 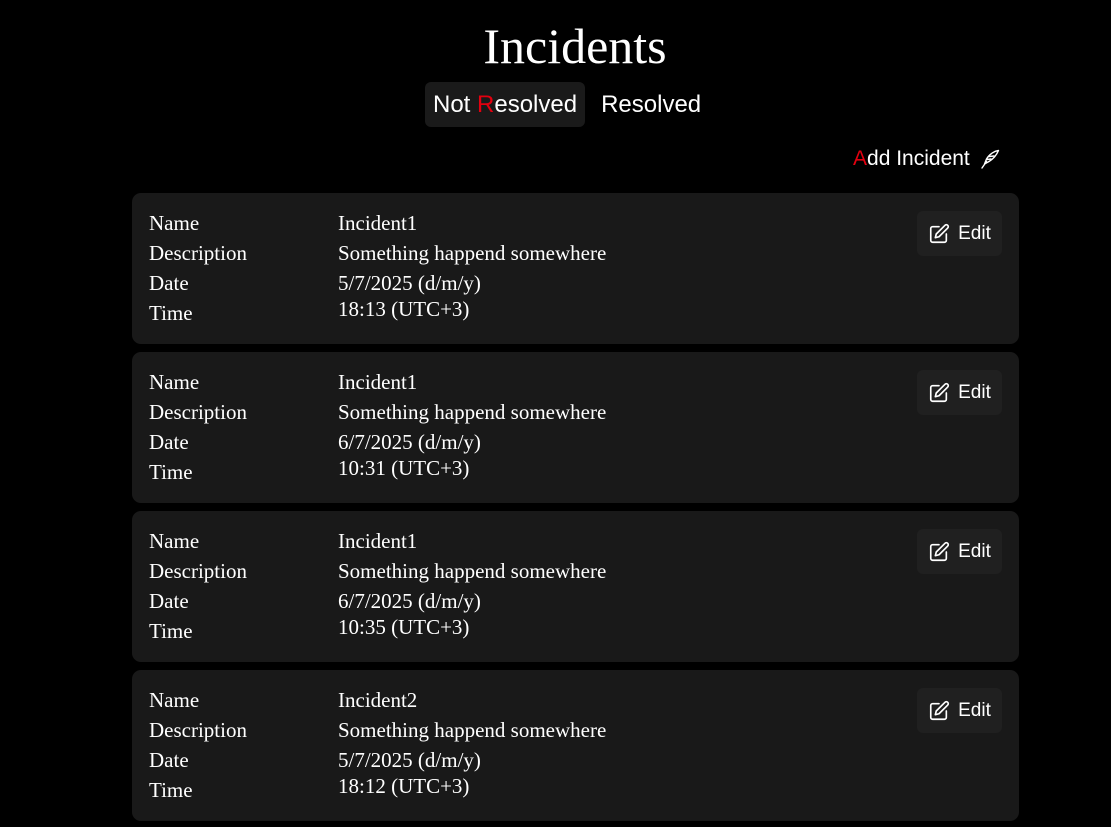 I want to click on status-tabs: Not Resolved Resolved, so click(x=567, y=104).